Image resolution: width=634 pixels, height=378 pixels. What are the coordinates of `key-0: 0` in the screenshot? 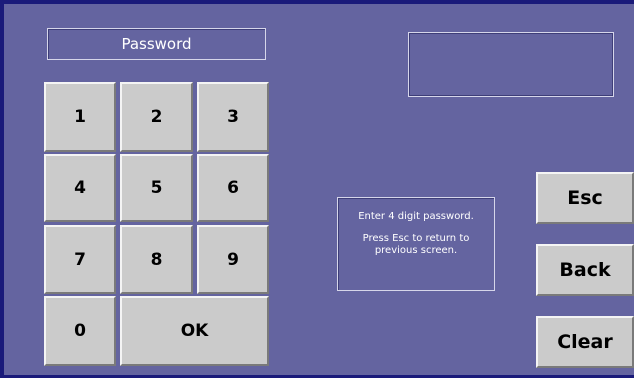 It's located at (80, 331).